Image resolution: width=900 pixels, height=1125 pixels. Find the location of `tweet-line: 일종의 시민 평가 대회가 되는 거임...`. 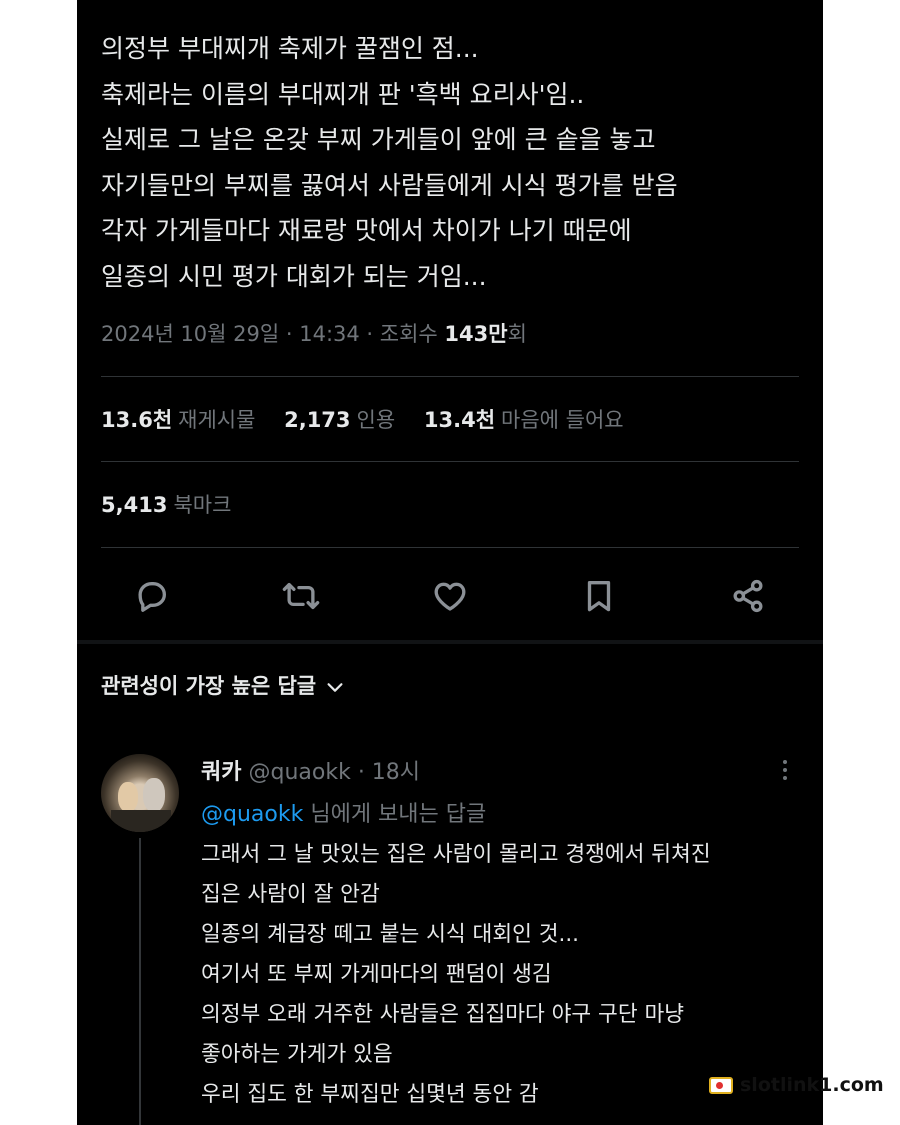

tweet-line: 일종의 시민 평가 대회가 되는 거임... is located at coordinates (294, 276).